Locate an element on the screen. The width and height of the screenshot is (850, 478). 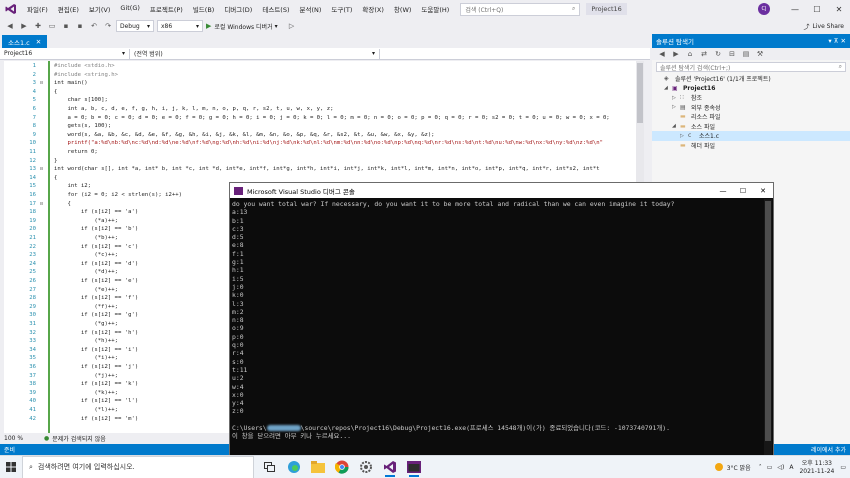
menu-item: 확장(X) is located at coordinates (373, 9).